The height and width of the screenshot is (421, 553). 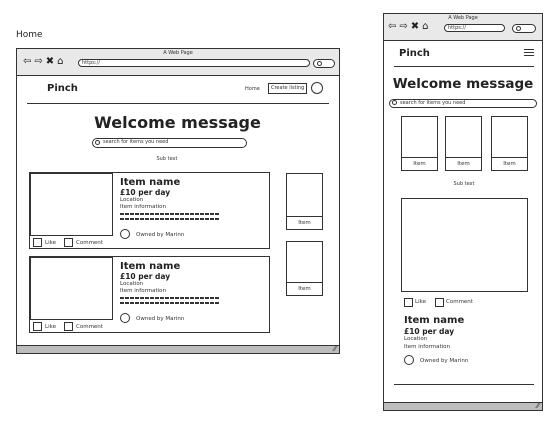 I want to click on window-title: A Web Page, so click(x=178, y=53).